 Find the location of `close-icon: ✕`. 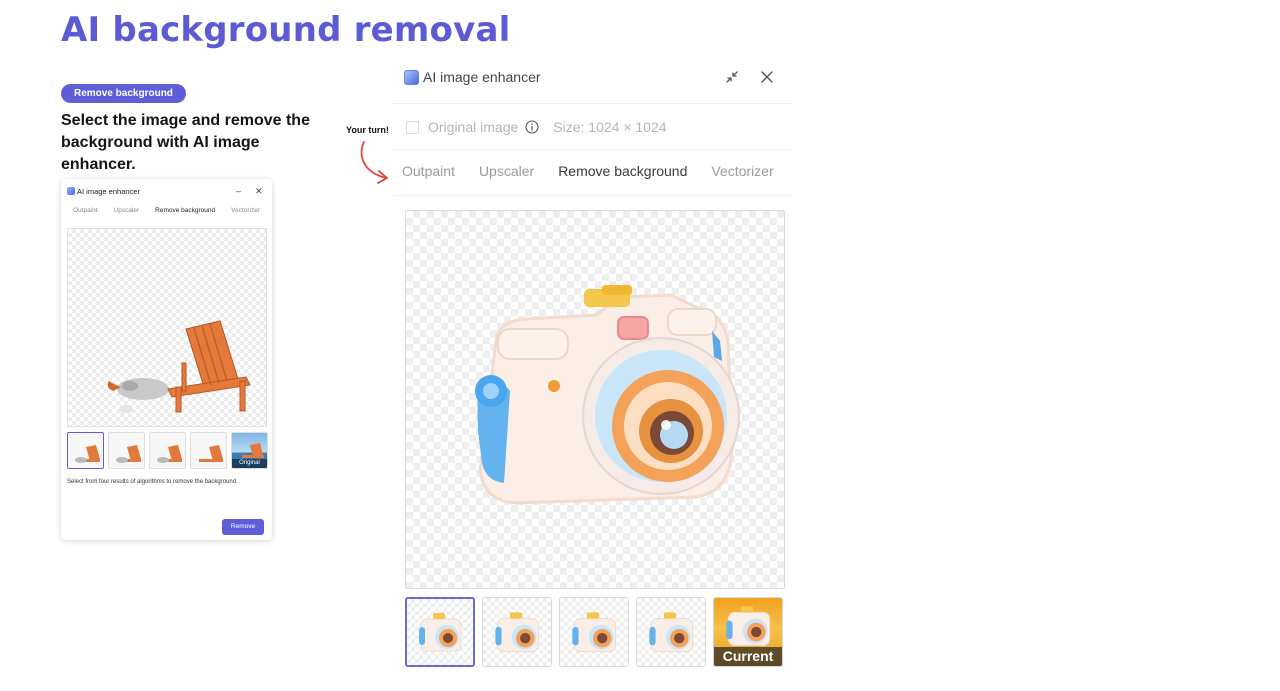

close-icon: ✕ is located at coordinates (259, 191).